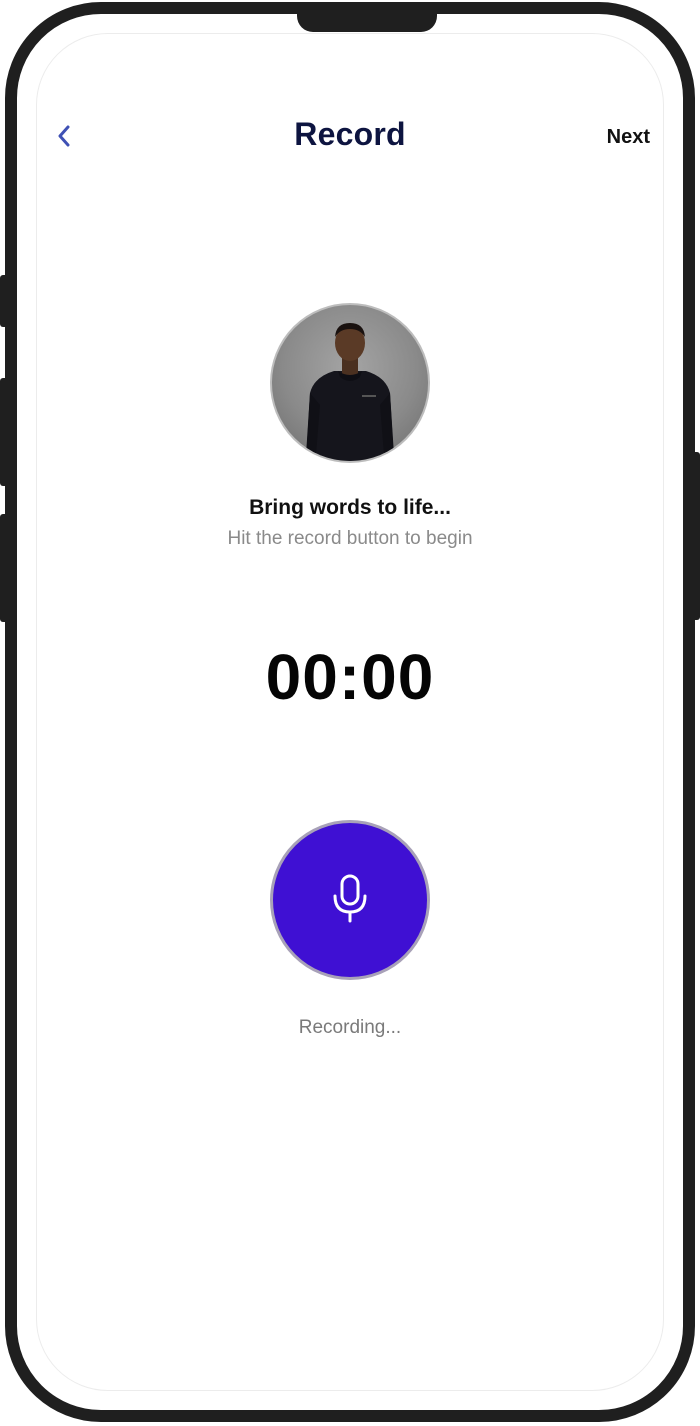 This screenshot has width=700, height=1426. Describe the element at coordinates (695, 536) in the screenshot. I see `side-button-power` at that location.